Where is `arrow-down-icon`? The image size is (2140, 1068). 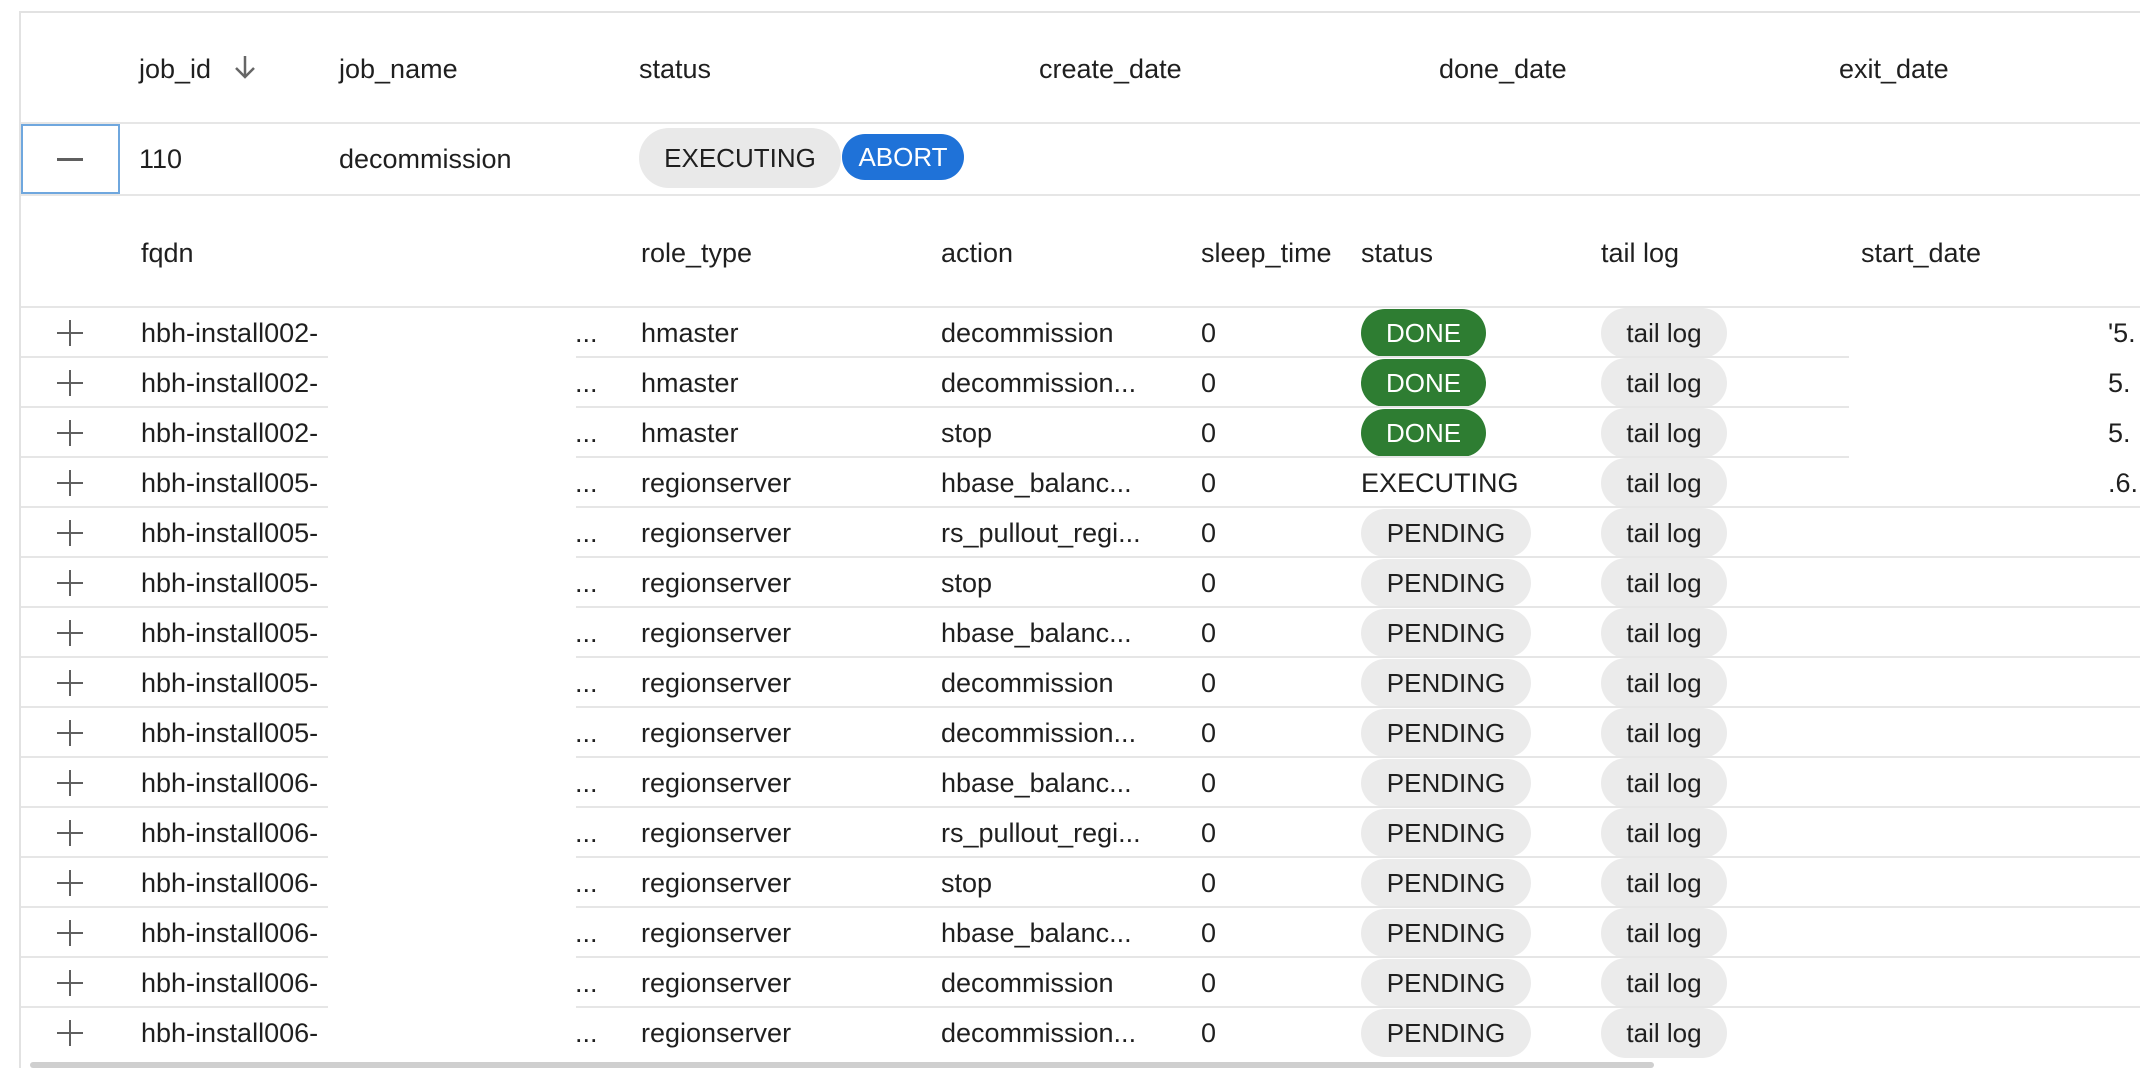
arrow-down-icon is located at coordinates (245, 67).